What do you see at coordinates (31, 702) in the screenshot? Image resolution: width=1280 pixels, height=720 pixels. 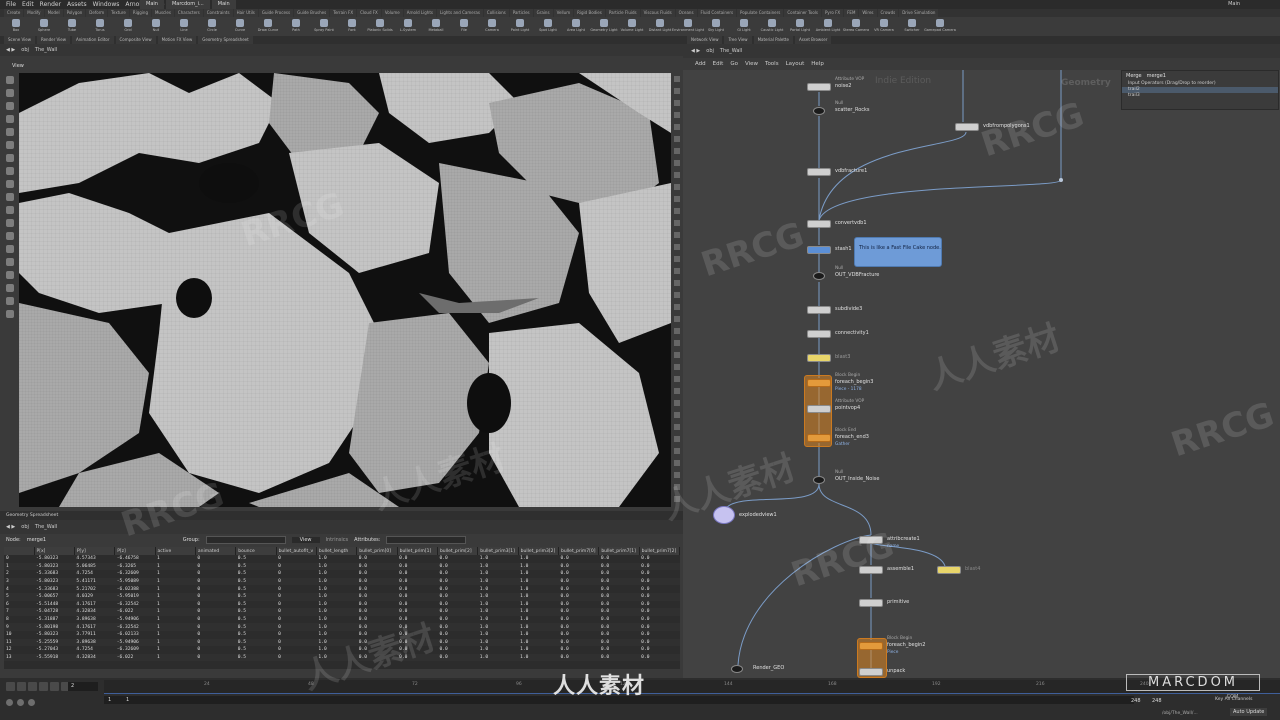 I see `realtime-icon` at bounding box center [31, 702].